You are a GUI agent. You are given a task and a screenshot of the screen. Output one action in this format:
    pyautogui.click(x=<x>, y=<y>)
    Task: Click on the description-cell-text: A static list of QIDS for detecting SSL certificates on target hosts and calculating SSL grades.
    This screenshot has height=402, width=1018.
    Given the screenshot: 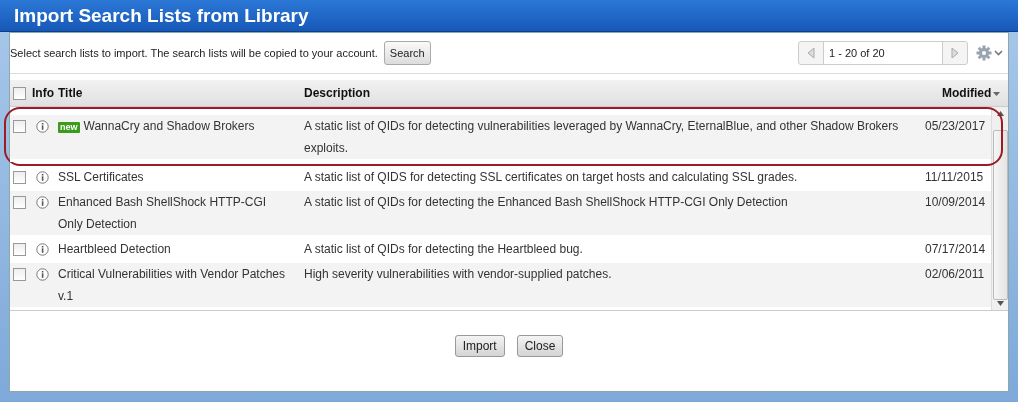 What is the action you would take?
    pyautogui.click(x=551, y=177)
    